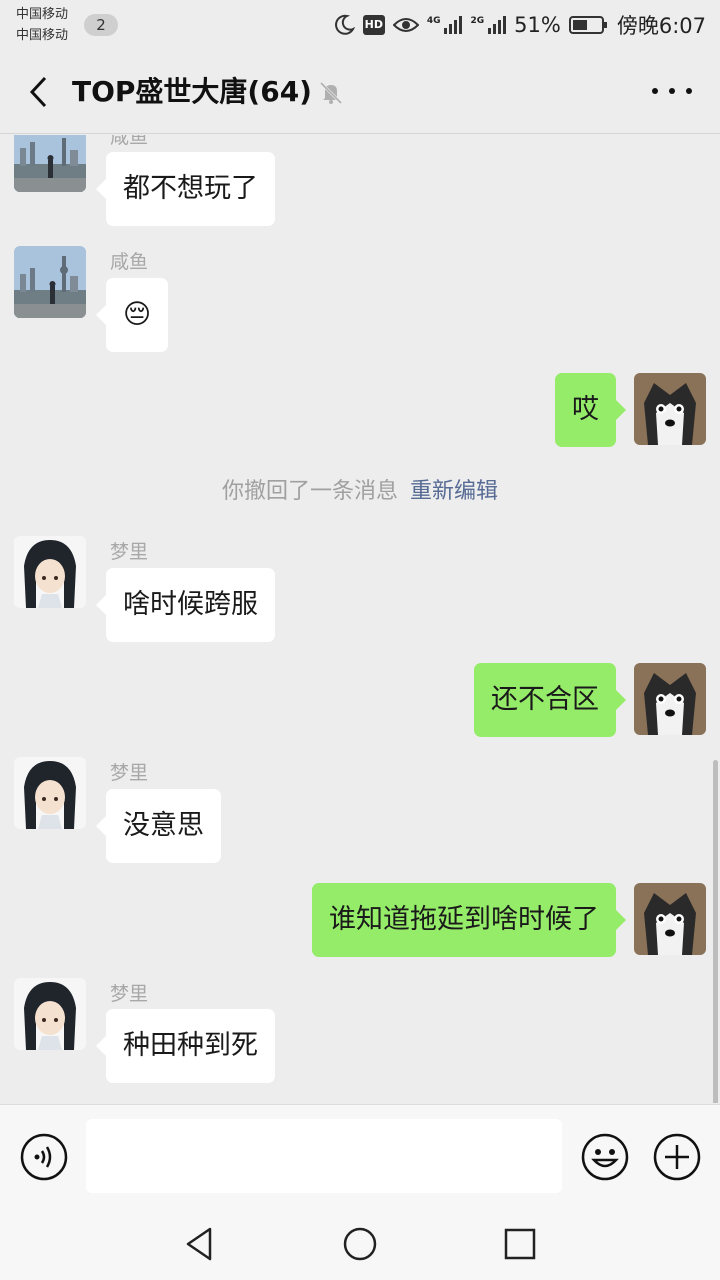  What do you see at coordinates (550, 700) in the screenshot?
I see `message-bubble-outgoing: 还不合区` at bounding box center [550, 700].